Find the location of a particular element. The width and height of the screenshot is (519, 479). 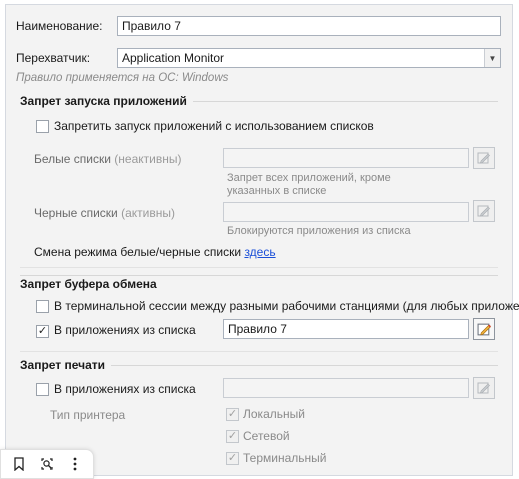

lens-search-icon is located at coordinates (47, 464).